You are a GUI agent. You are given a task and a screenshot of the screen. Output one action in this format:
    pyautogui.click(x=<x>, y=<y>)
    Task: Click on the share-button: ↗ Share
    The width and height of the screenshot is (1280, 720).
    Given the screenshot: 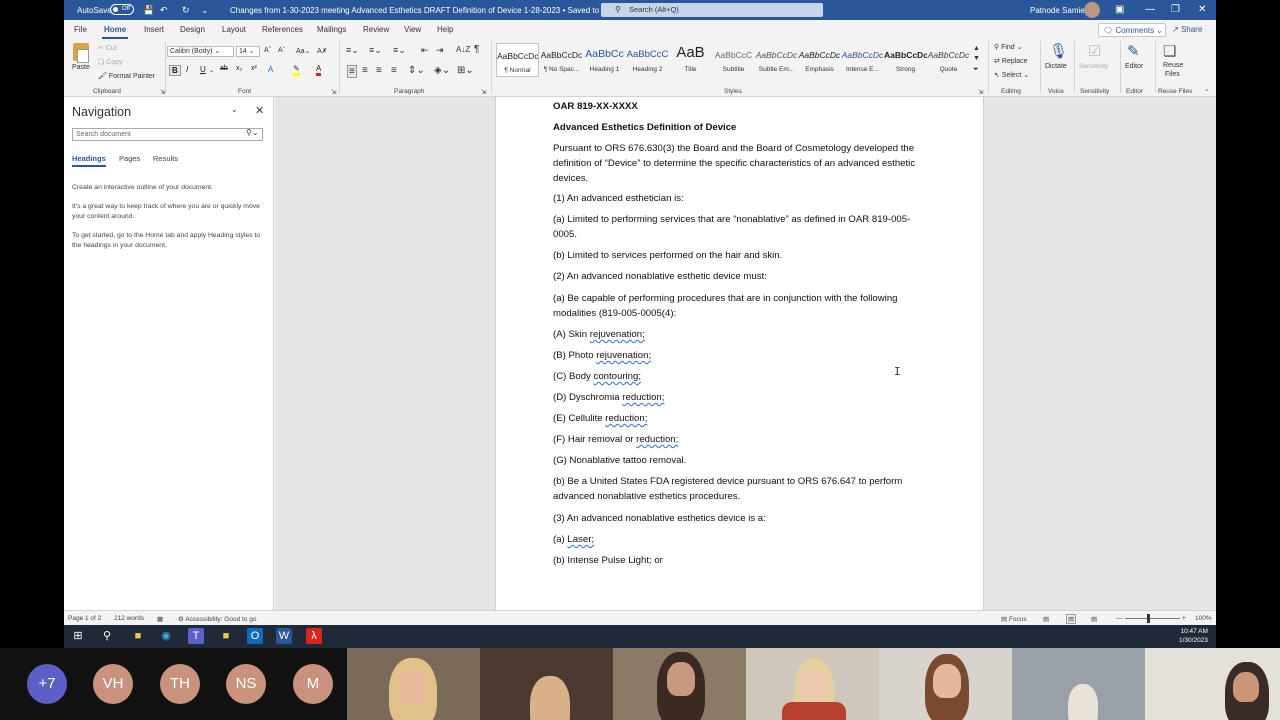 What is the action you would take?
    pyautogui.click(x=1190, y=30)
    